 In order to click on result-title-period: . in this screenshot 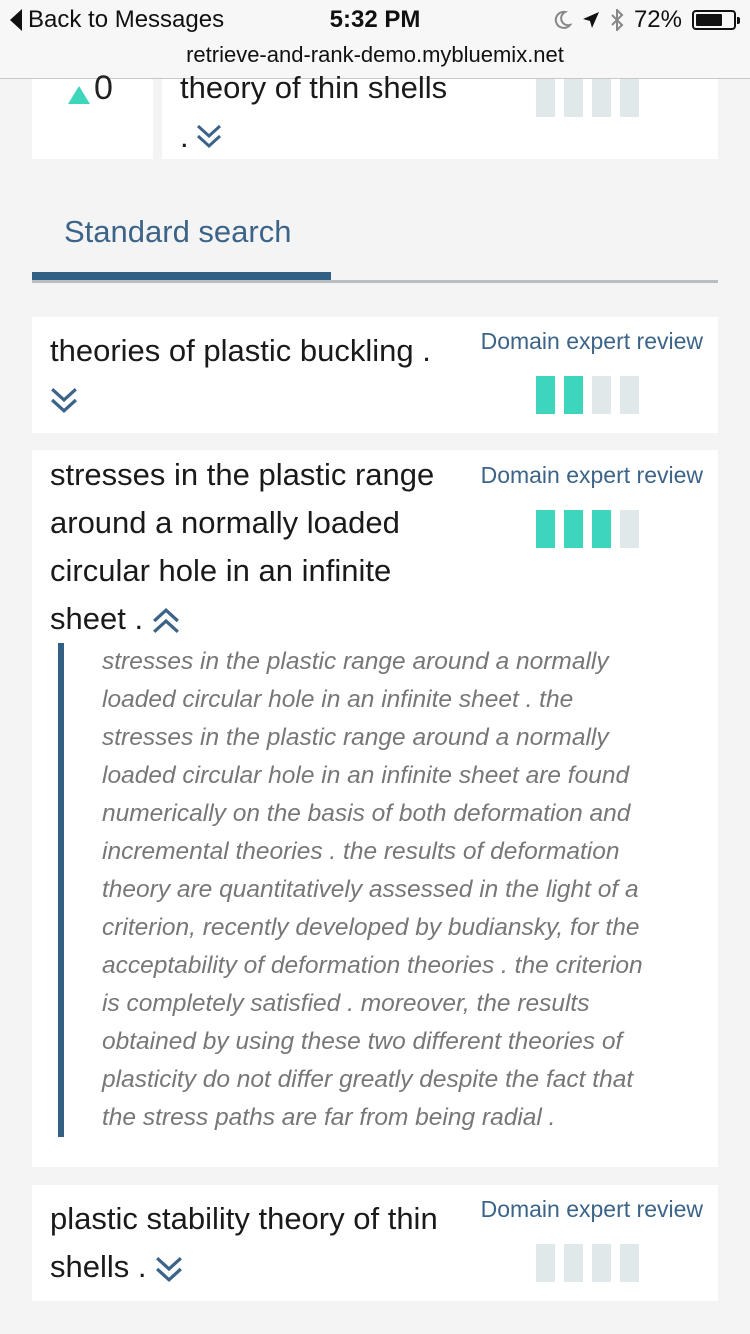, I will do `click(184, 136)`.